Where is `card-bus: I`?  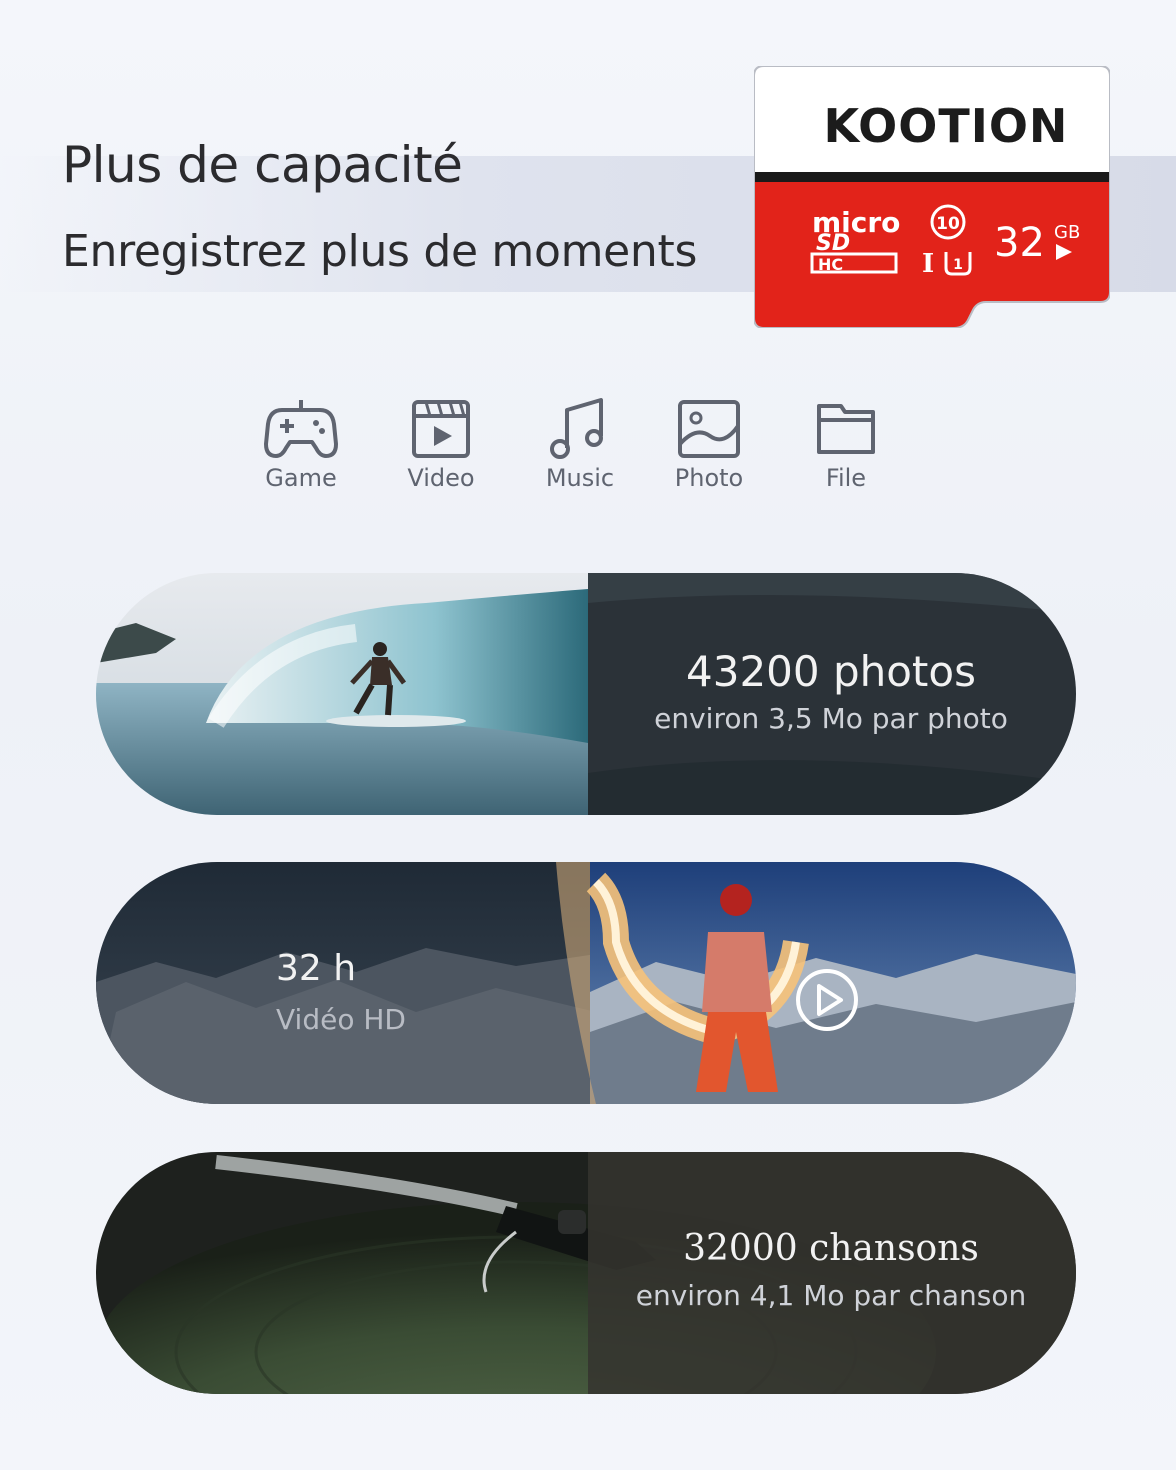
card-bus: I is located at coordinates (928, 264).